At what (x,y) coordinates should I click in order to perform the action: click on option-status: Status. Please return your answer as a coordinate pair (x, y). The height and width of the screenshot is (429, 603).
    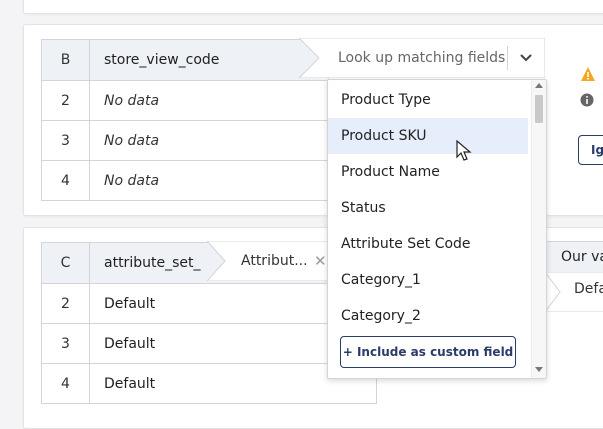
    Looking at the image, I should click on (428, 208).